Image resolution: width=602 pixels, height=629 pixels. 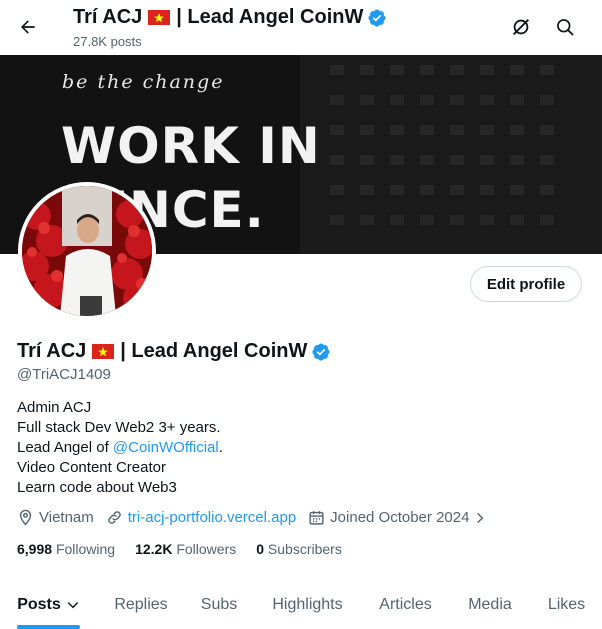 What do you see at coordinates (35, 549) in the screenshot?
I see `following-count: 6,998` at bounding box center [35, 549].